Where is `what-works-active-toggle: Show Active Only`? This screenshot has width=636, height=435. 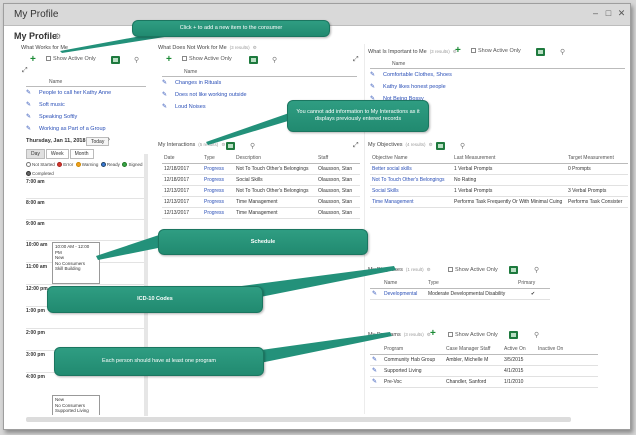
what-works-active-toggle: Show Active Only is located at coordinates (71, 61).